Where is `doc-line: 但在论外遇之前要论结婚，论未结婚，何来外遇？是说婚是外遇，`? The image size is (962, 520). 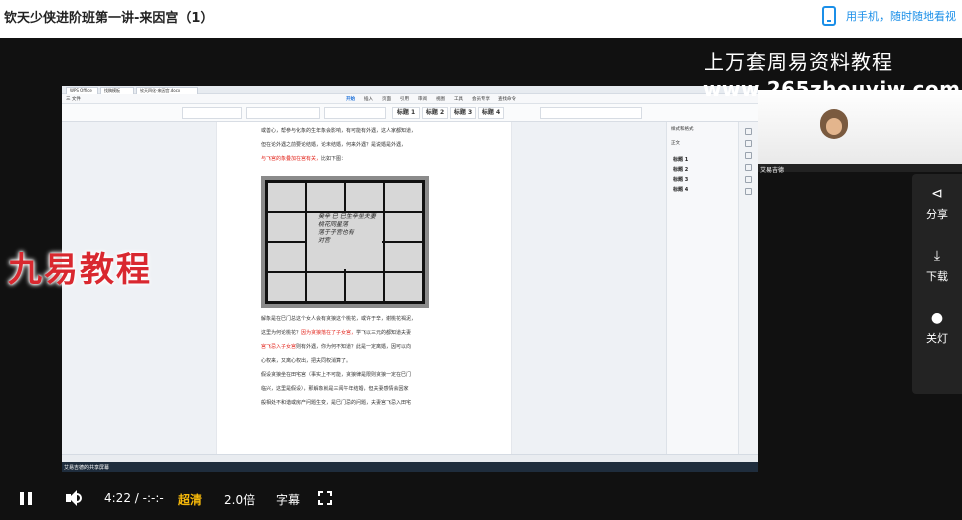
doc-line: 但在论外遇之前要论结婚，论未结婚，何来外遇？是说婚是外遇， is located at coordinates (334, 145).